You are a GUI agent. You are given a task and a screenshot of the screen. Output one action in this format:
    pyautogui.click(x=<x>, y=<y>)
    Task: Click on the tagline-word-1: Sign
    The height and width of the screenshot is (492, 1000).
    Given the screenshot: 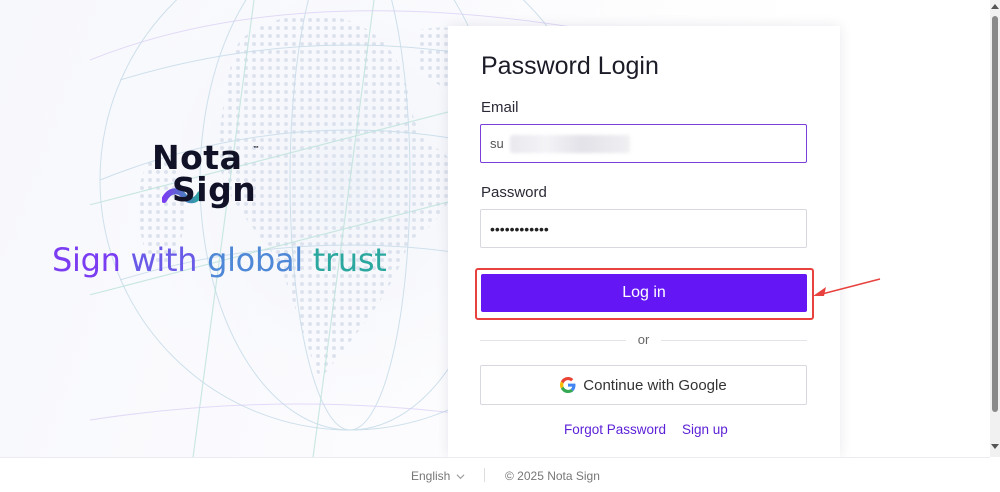 What is the action you would take?
    pyautogui.click(x=86, y=260)
    